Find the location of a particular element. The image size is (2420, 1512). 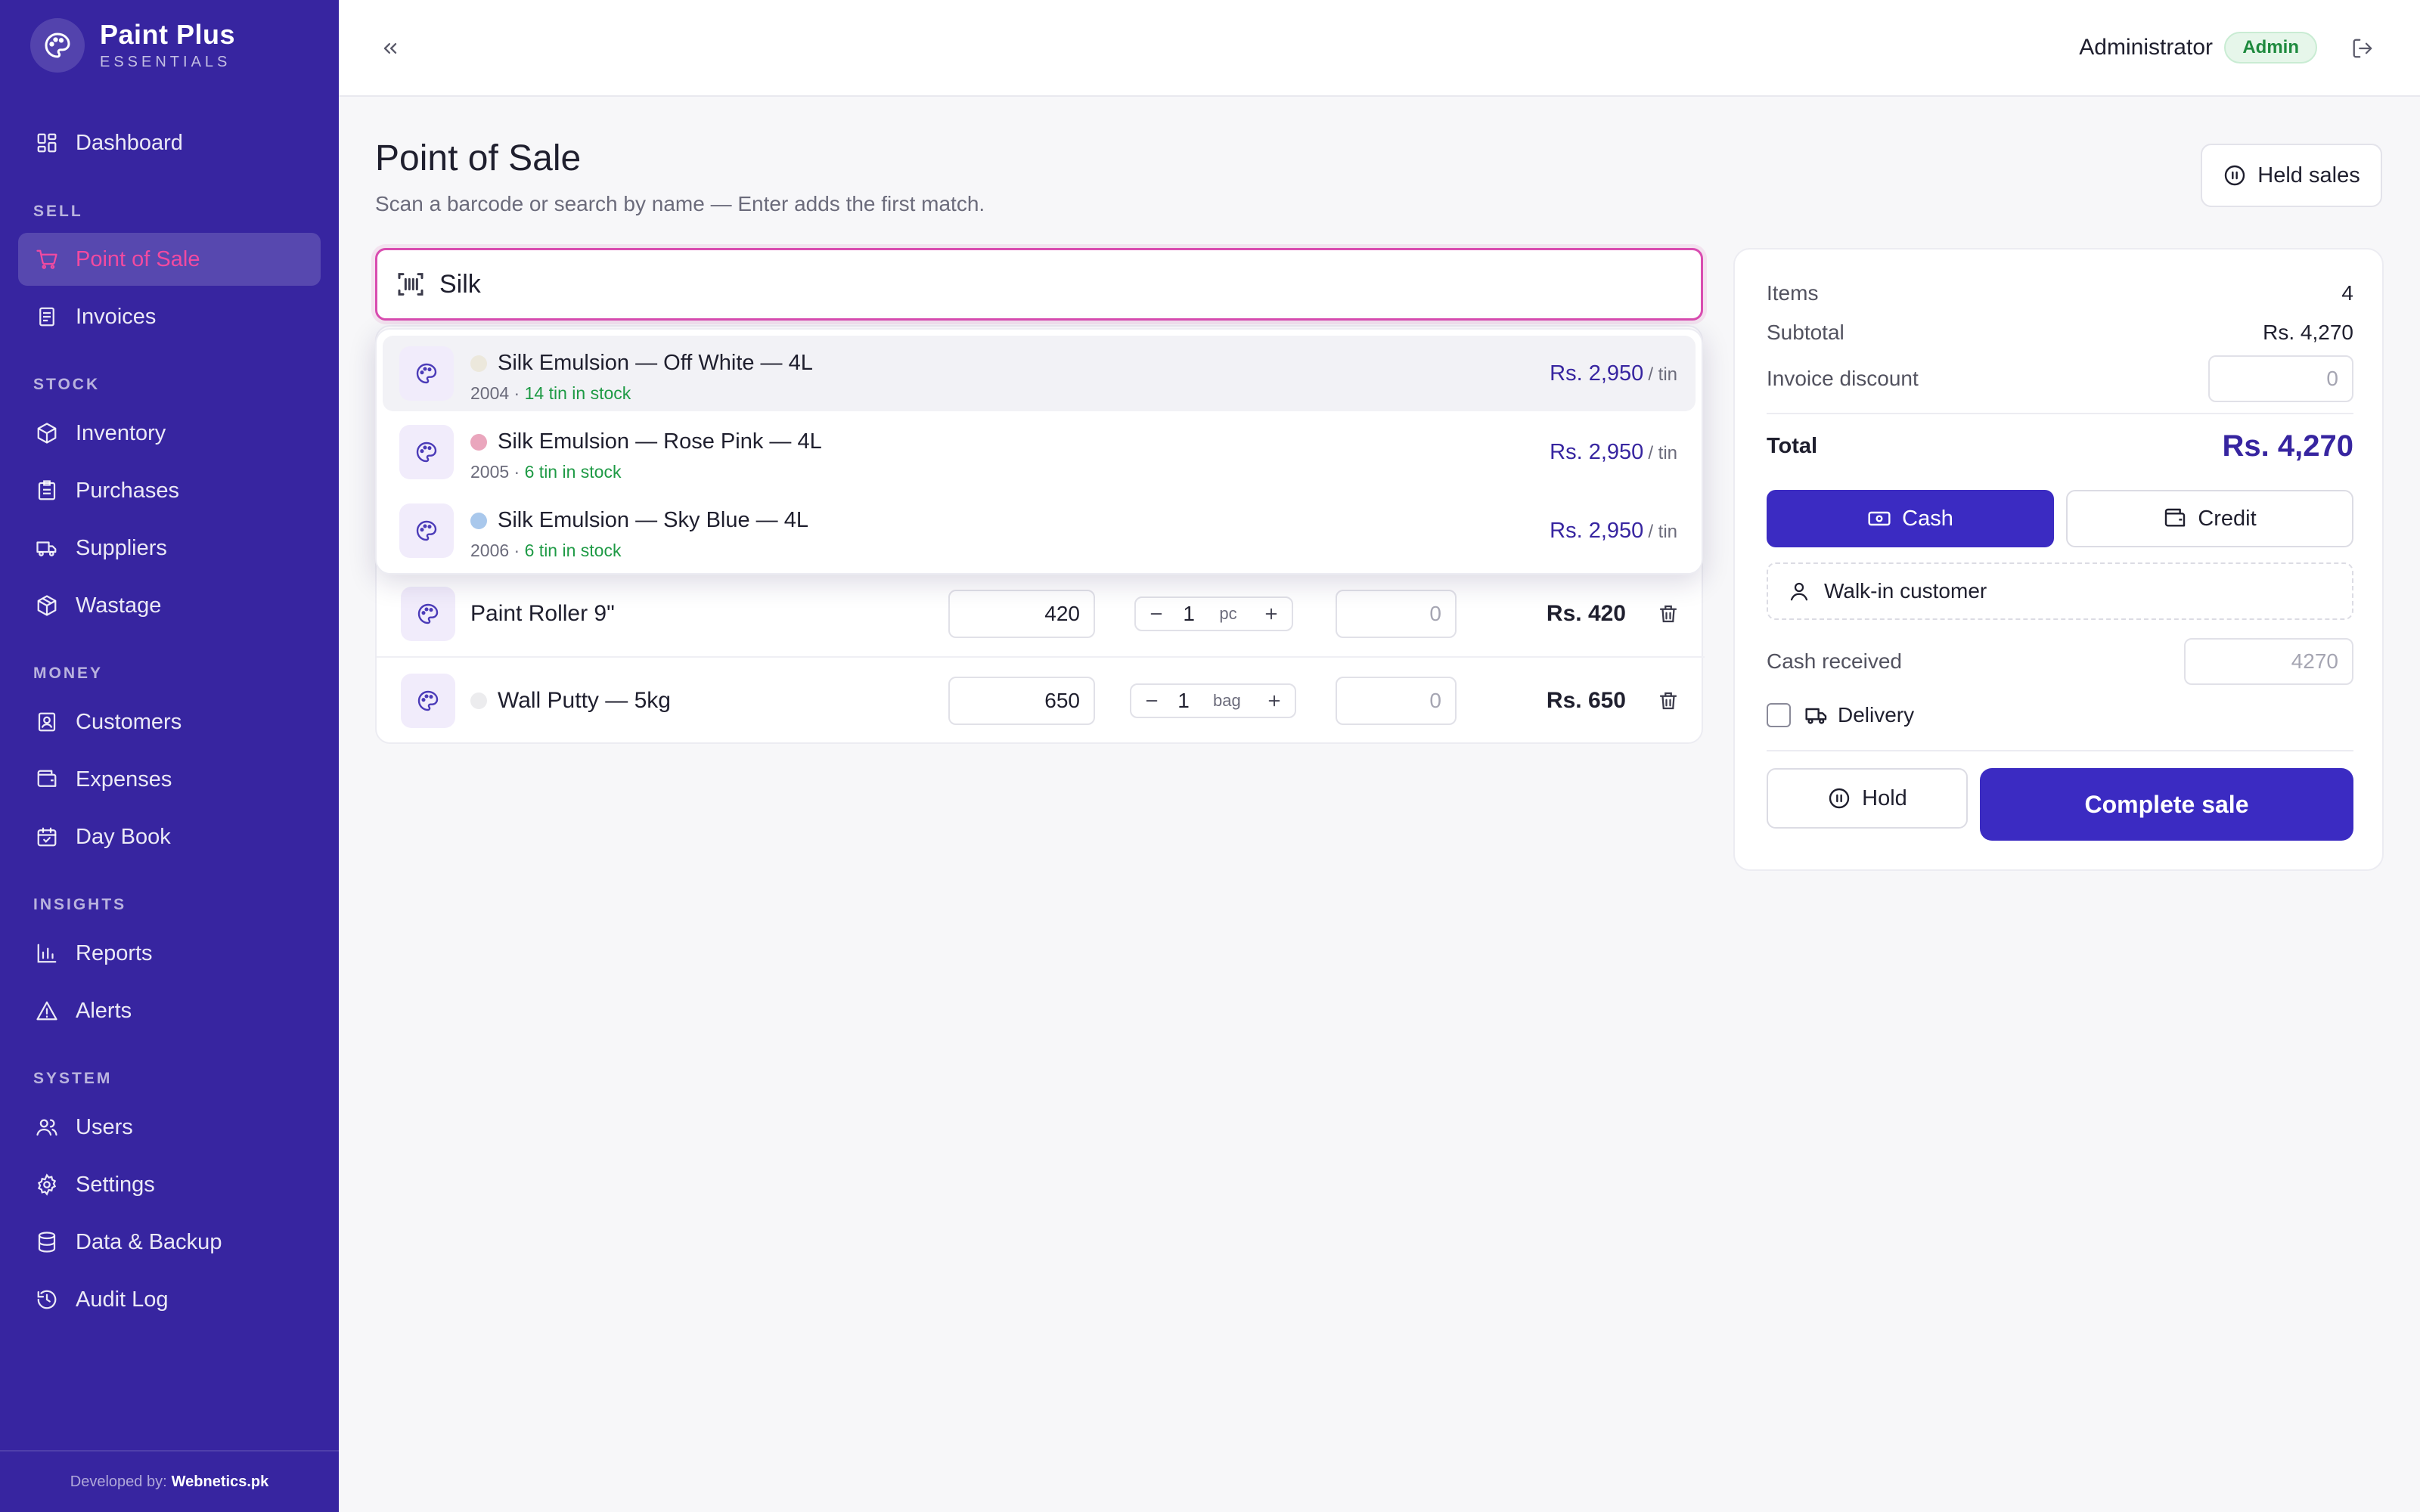

footer-prefix: Developed by: is located at coordinates (119, 1481).